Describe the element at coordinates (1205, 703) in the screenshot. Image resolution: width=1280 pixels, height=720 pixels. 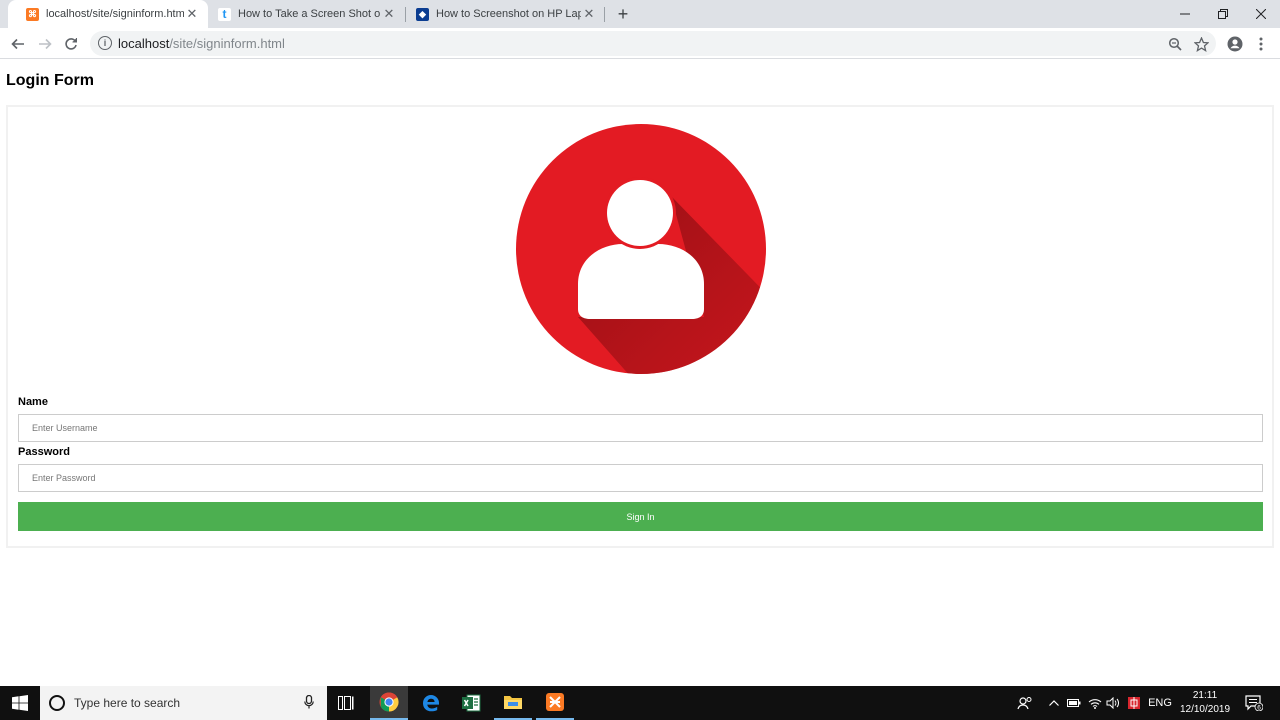
I see `taskbar-clock: 21:11 12/10/2019` at that location.